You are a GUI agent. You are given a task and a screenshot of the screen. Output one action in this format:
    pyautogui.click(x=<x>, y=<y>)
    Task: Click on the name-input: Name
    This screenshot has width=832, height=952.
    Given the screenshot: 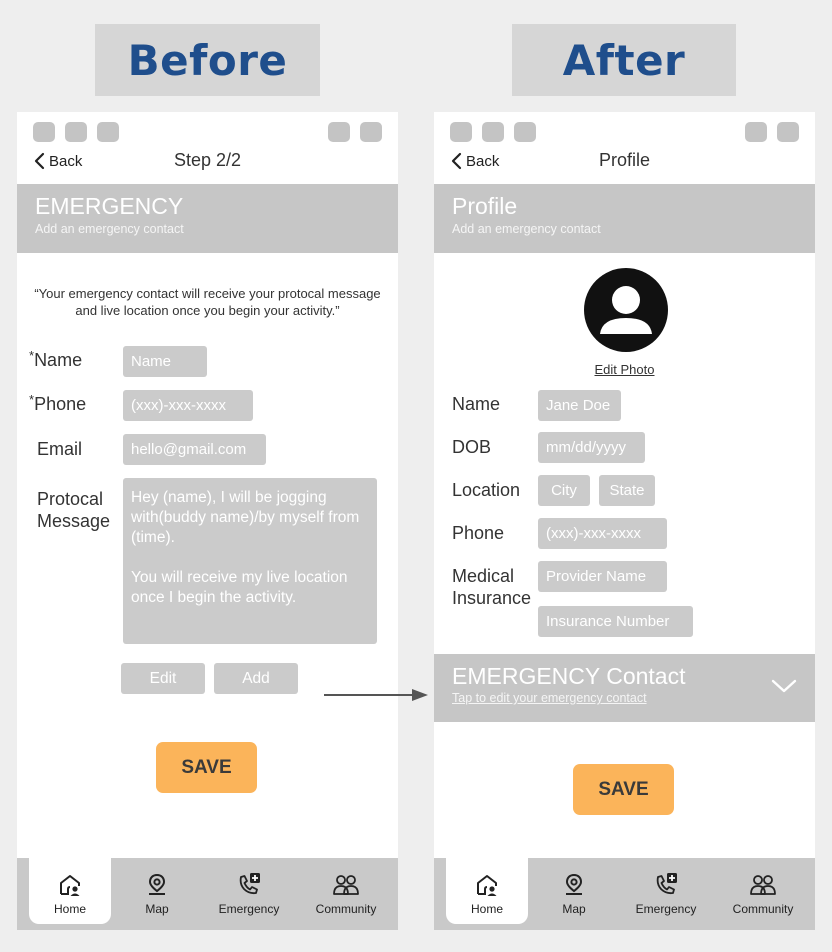 What is the action you would take?
    pyautogui.click(x=165, y=361)
    